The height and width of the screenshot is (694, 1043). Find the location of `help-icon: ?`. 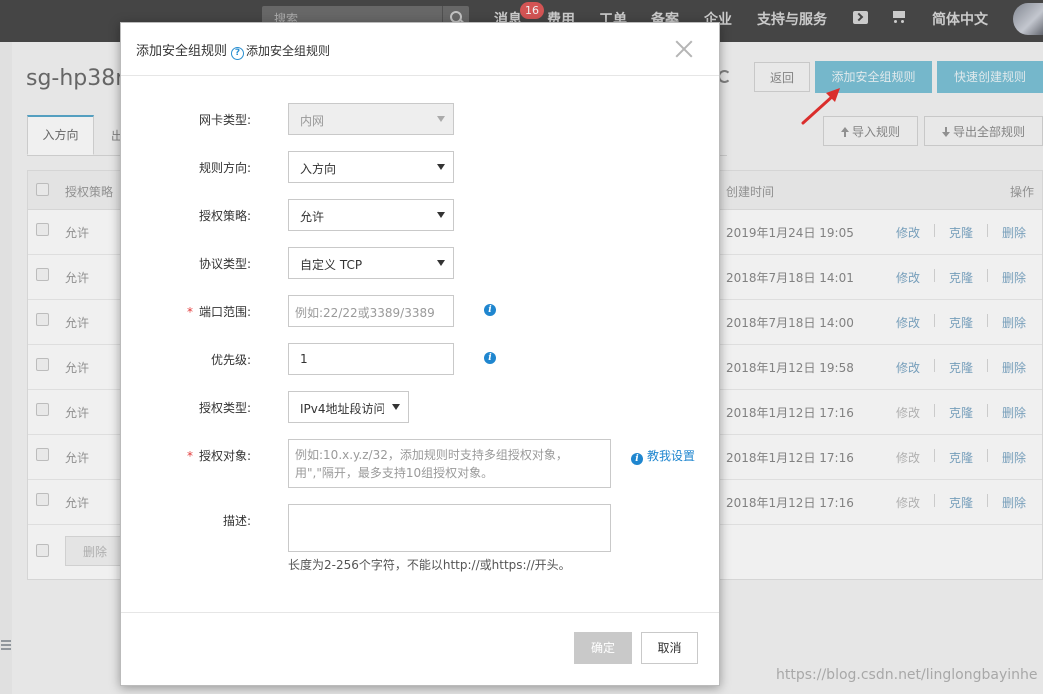

help-icon: ? is located at coordinates (238, 53).